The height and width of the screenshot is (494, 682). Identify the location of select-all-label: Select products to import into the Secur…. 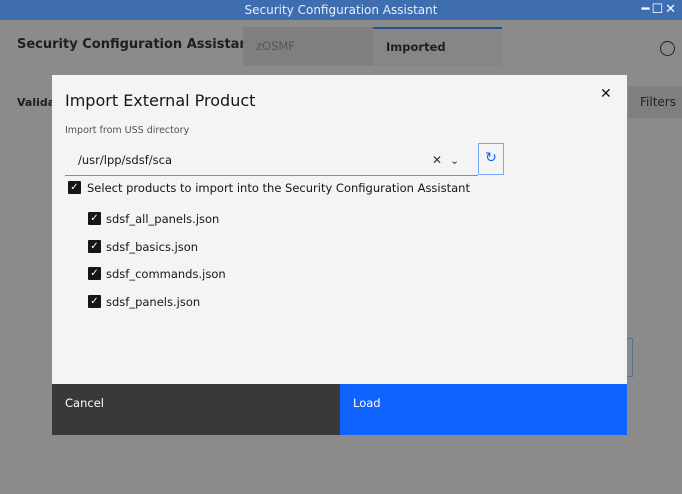
(278, 188).